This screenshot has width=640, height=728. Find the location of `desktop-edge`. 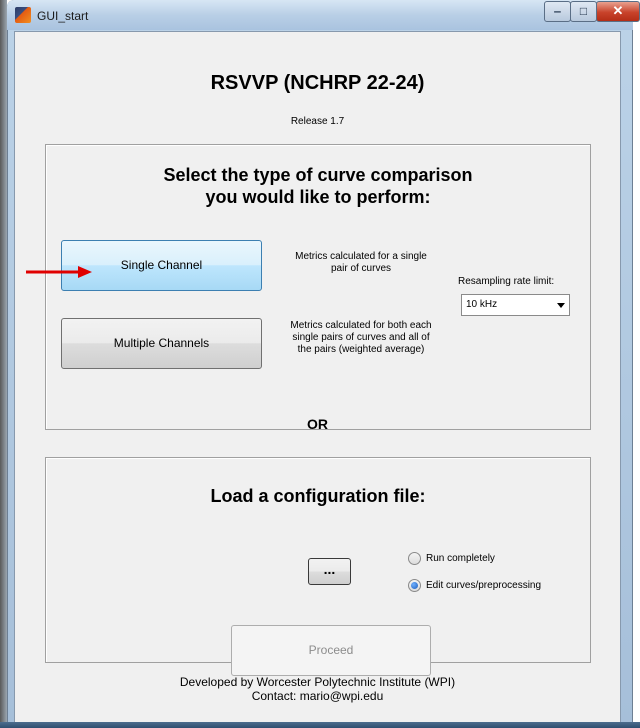

desktop-edge is located at coordinates (3, 364).